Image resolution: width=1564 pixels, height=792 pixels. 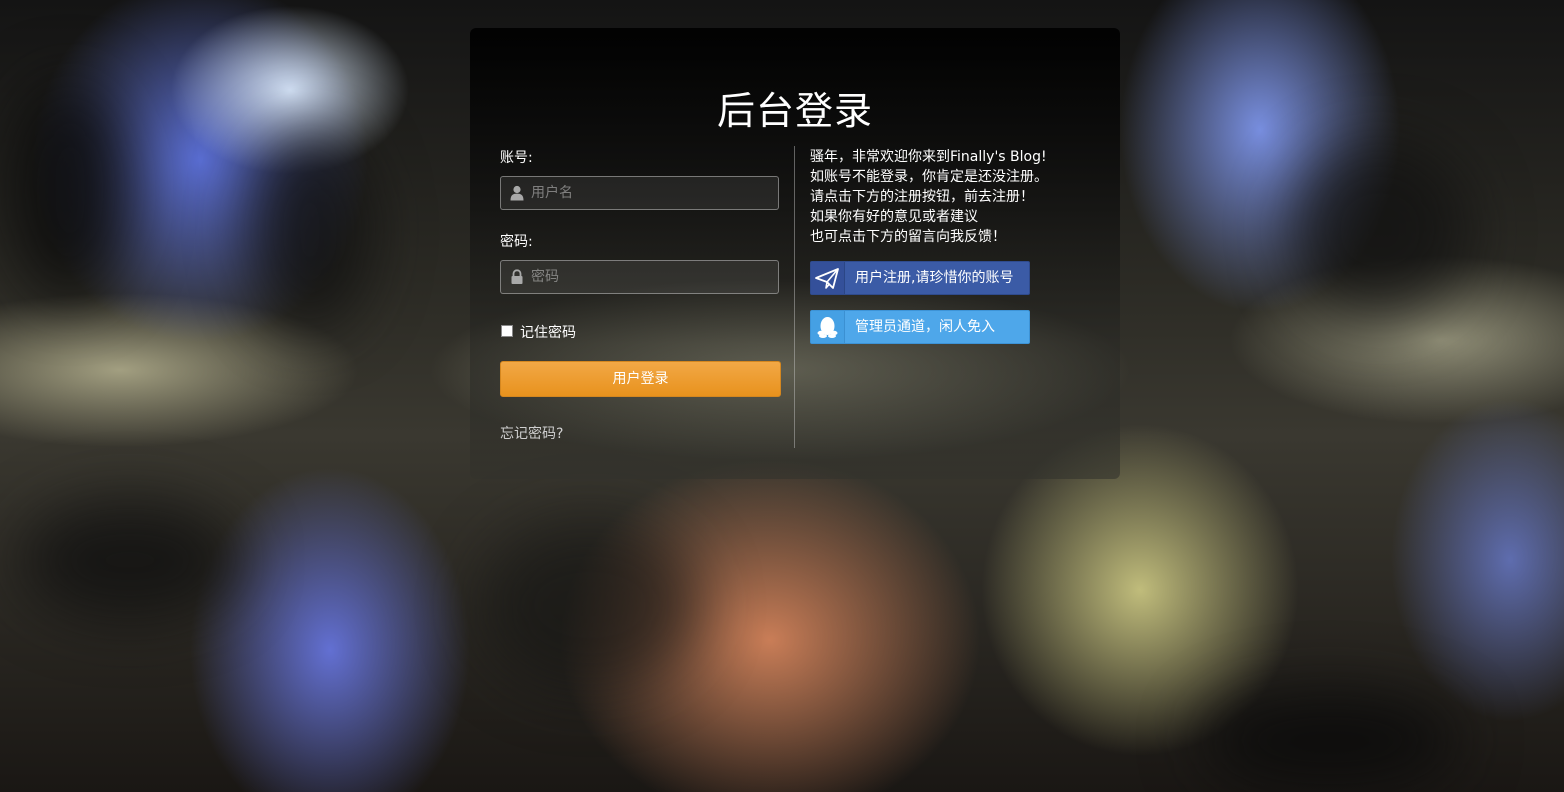 I want to click on register-icon-box, so click(x=828, y=278).